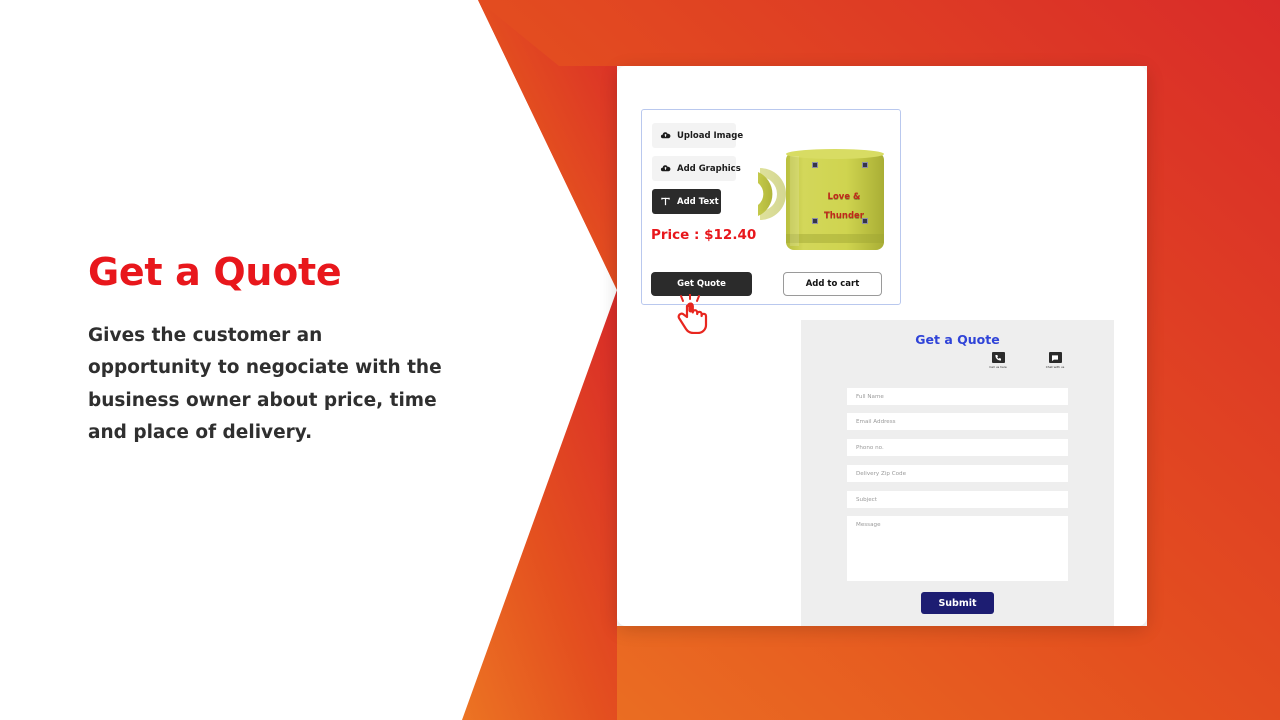 This screenshot has width=1280, height=720. I want to click on selection-handle-tr, so click(865, 165).